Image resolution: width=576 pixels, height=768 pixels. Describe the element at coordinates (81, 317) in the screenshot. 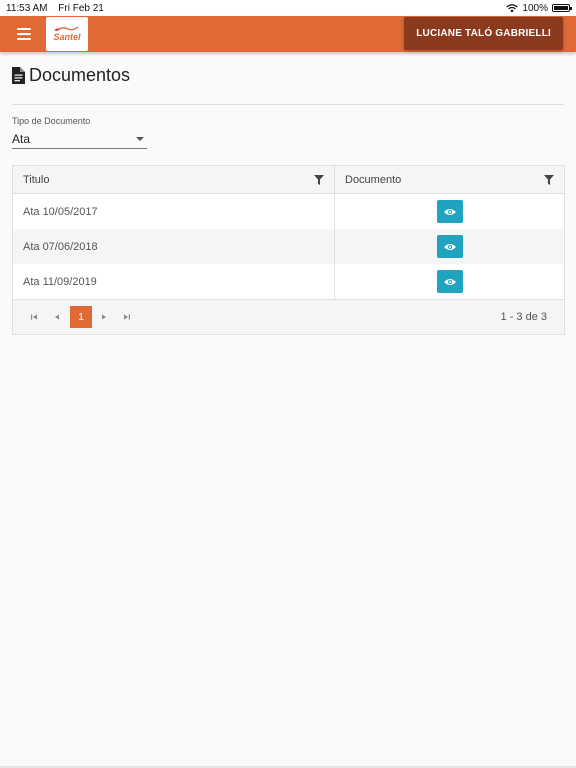

I see `page-number-button: 1` at that location.